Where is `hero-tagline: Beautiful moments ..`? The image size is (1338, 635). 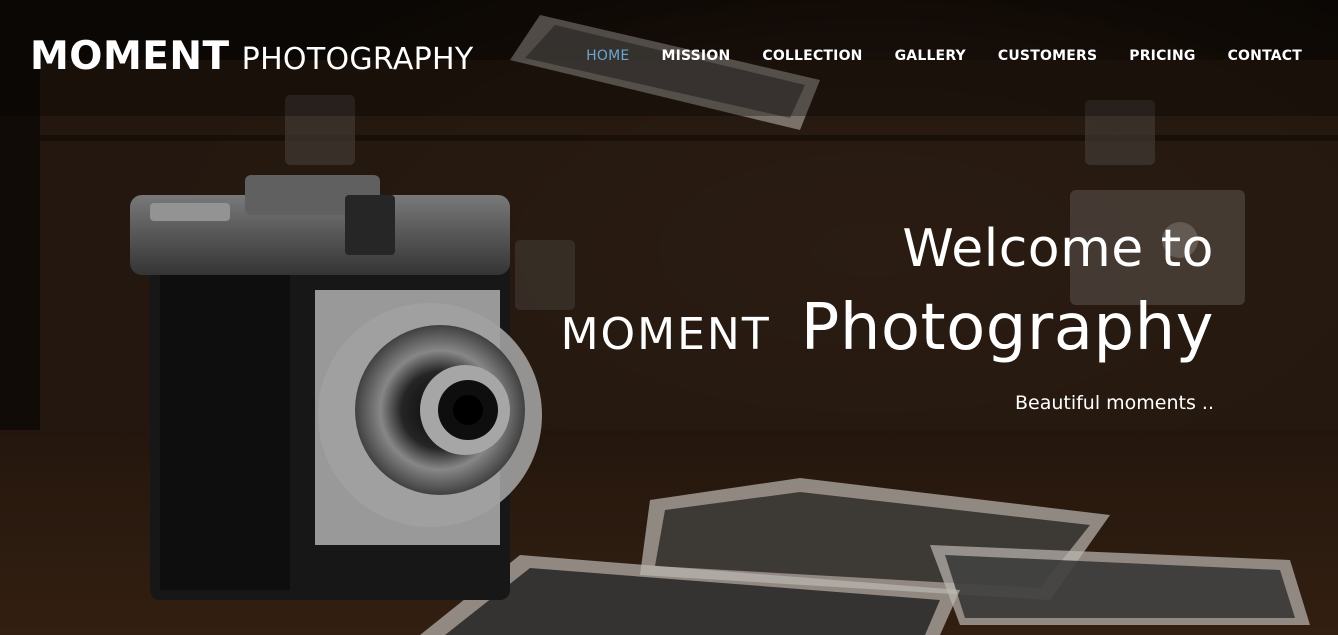 hero-tagline: Beautiful moments .. is located at coordinates (1114, 403).